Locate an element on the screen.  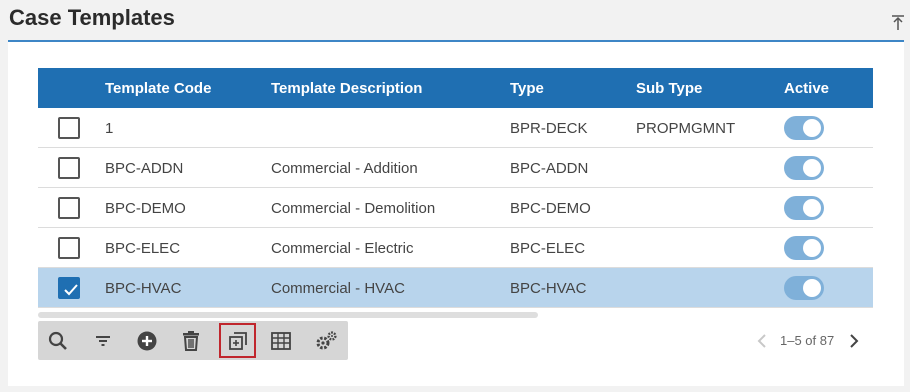
cell-template-code: 1 is located at coordinates (109, 128).